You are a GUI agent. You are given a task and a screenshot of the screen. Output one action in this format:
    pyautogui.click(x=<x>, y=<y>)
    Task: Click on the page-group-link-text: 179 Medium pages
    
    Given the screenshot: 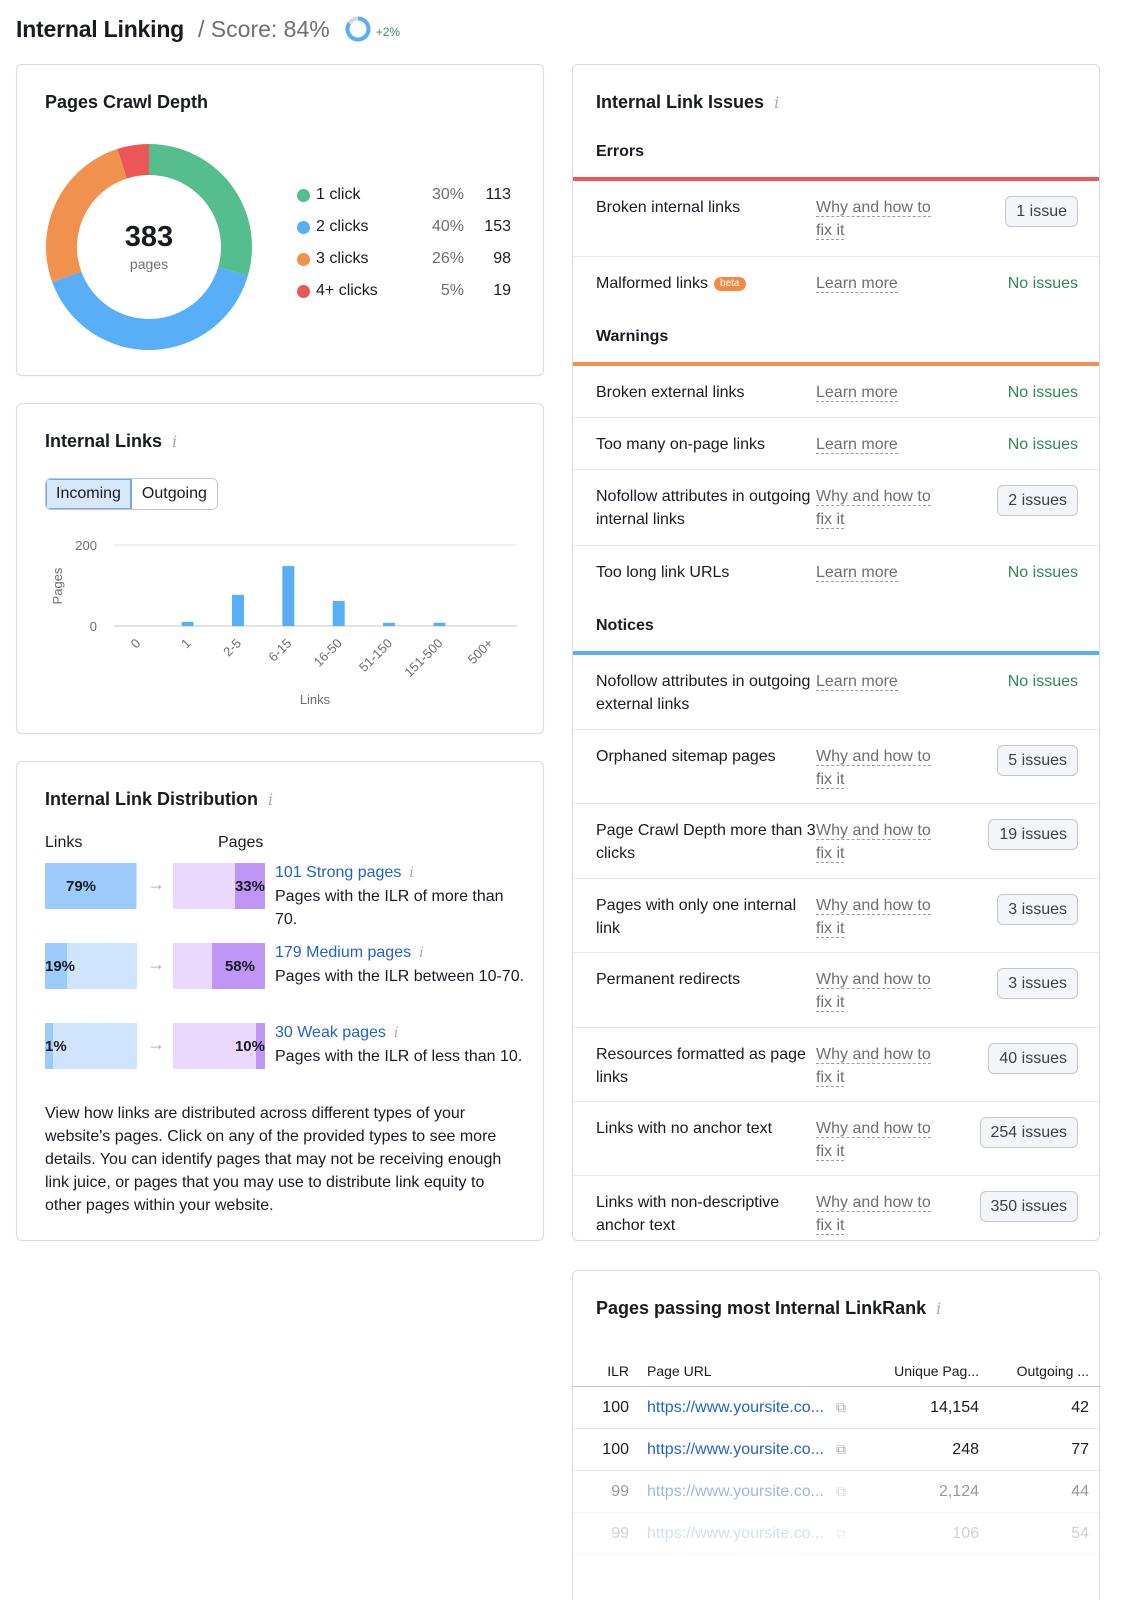 What is the action you would take?
    pyautogui.click(x=343, y=952)
    